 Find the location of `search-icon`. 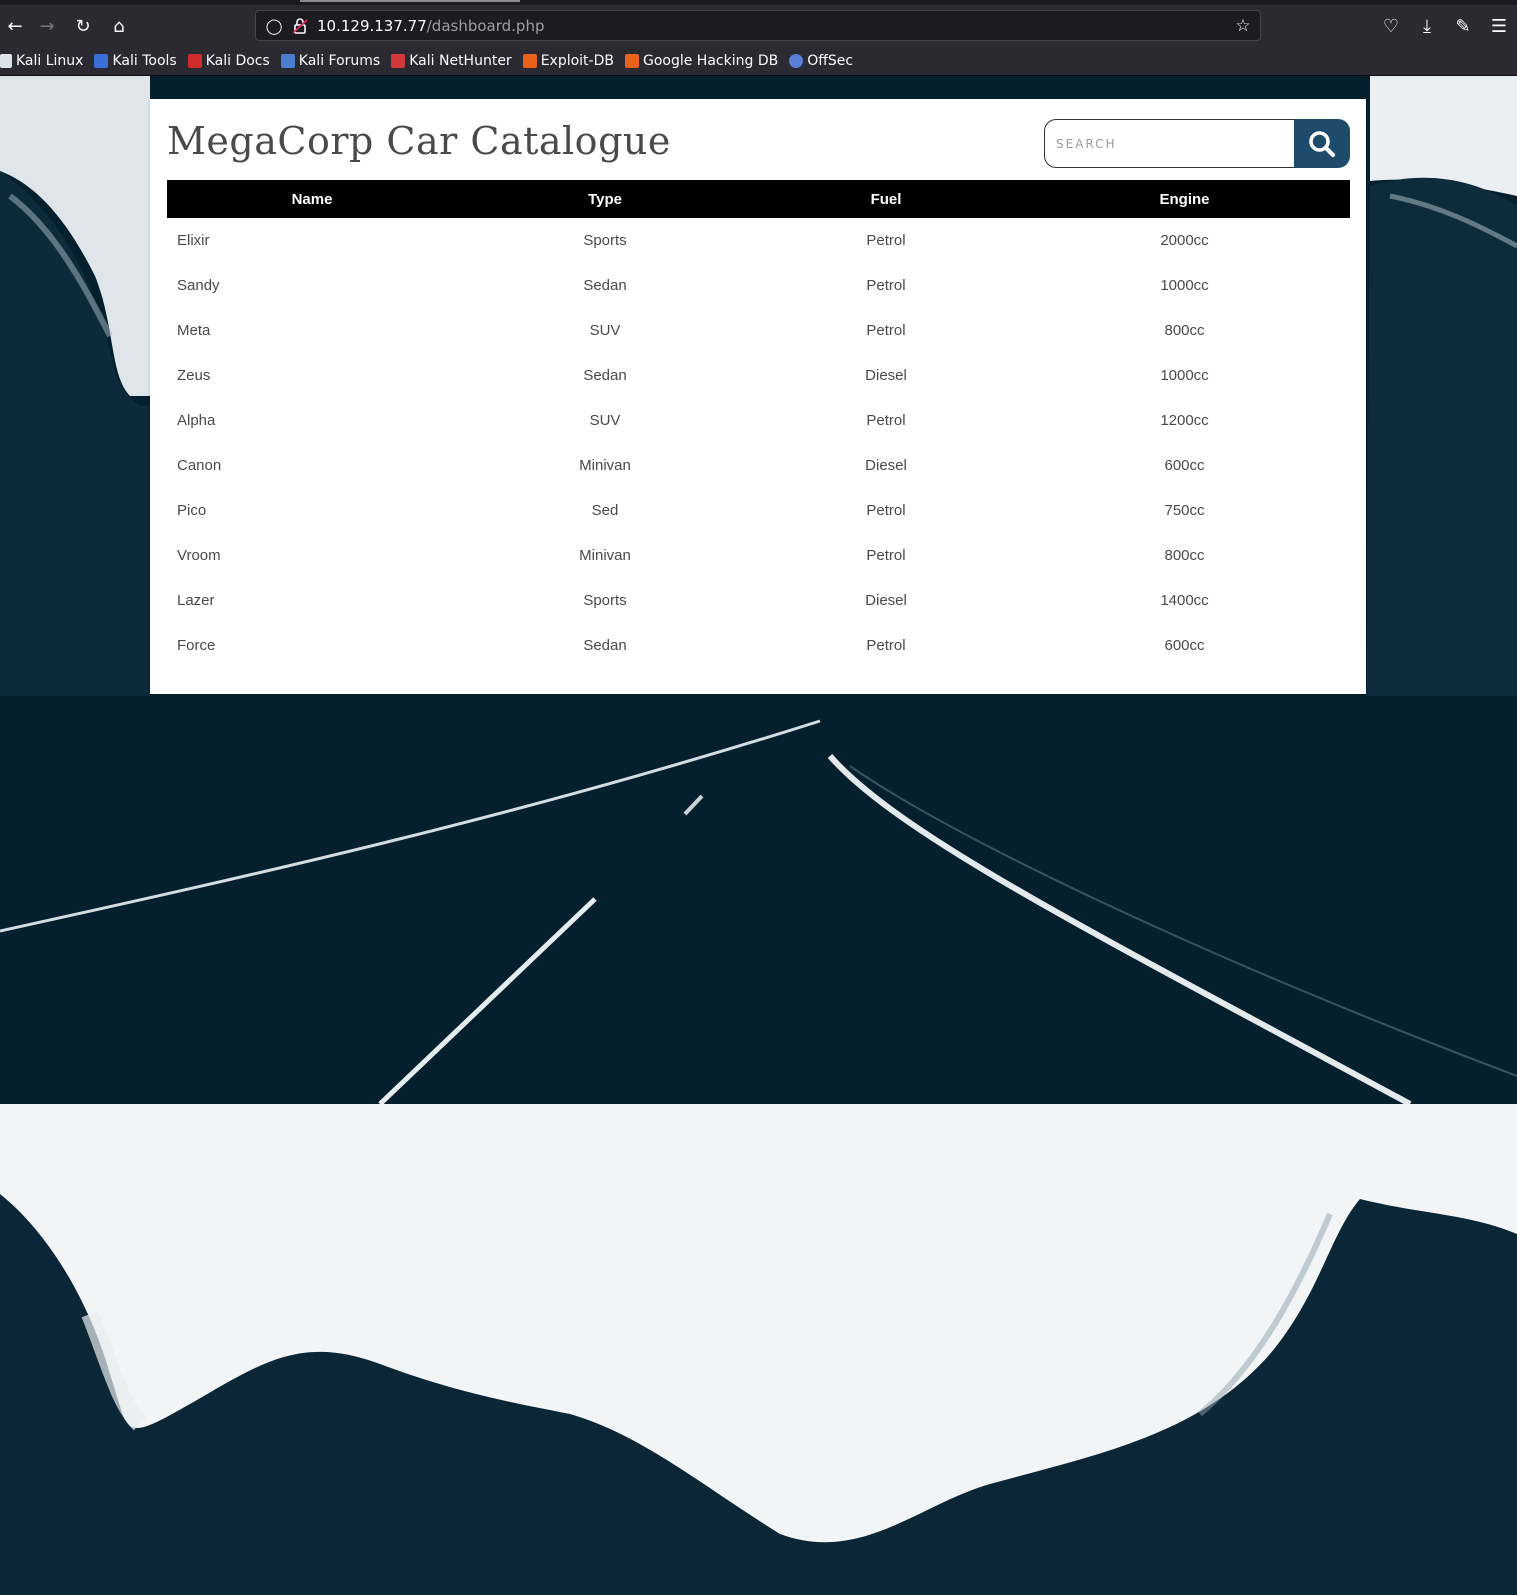

search-icon is located at coordinates (1322, 143).